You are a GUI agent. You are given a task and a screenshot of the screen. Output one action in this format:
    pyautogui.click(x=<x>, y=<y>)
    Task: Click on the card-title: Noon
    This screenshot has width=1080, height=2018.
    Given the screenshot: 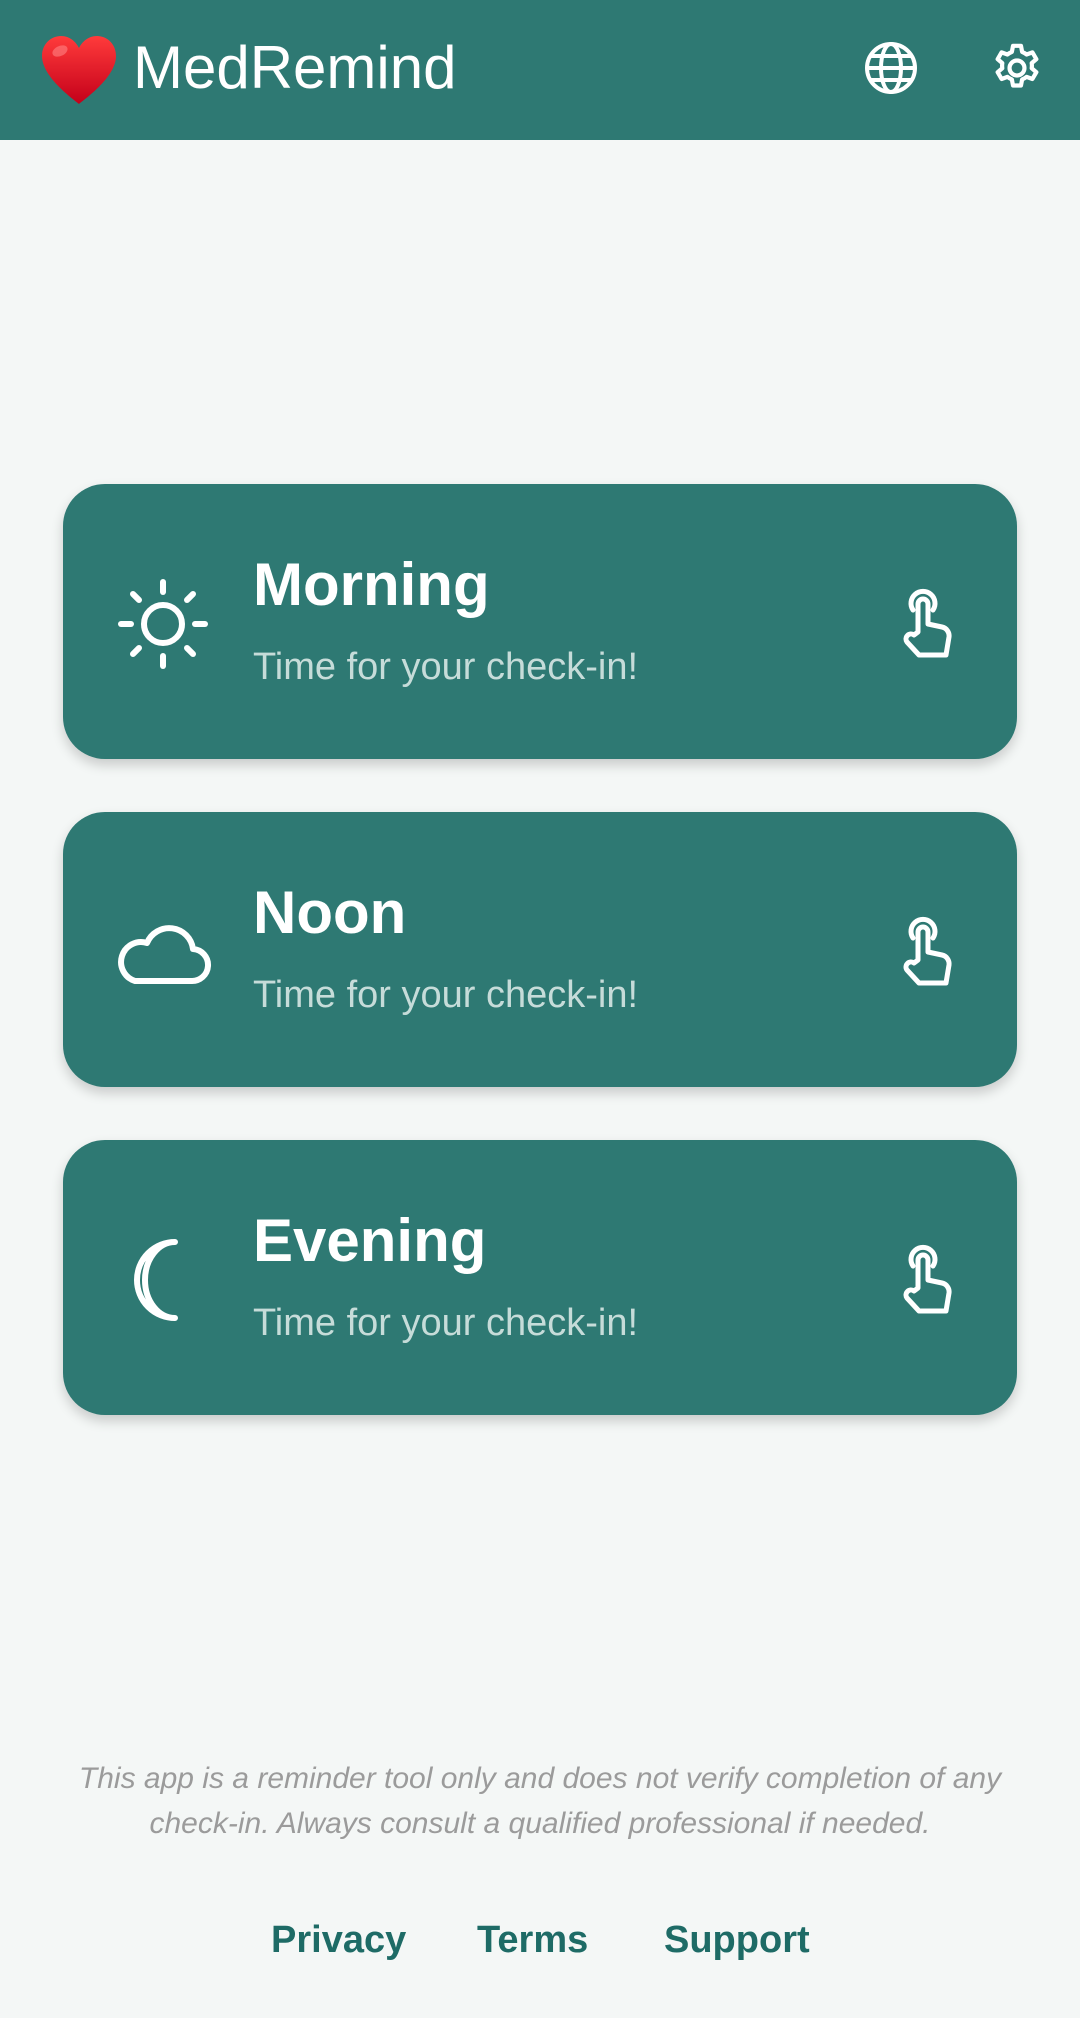 What is the action you would take?
    pyautogui.click(x=330, y=912)
    